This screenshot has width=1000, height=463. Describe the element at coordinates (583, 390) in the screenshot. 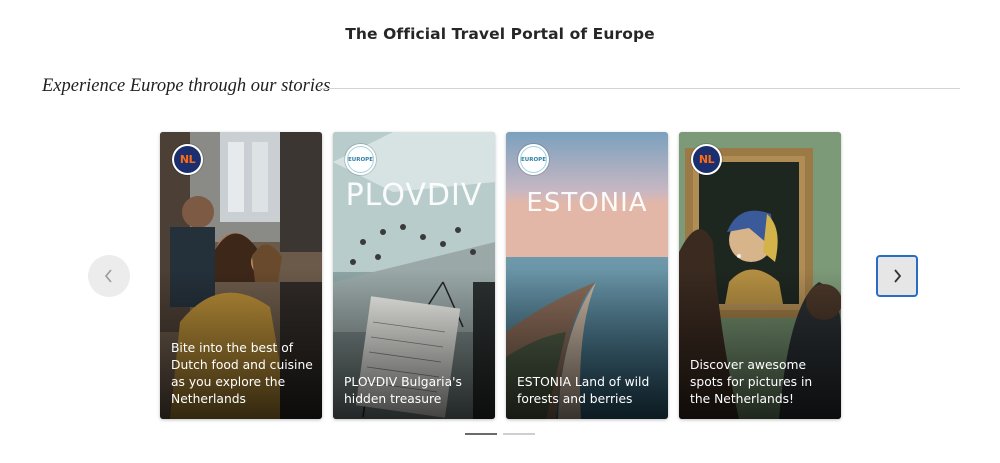

I see `story-caption: ESTONIA Land of wild forests and berries` at that location.